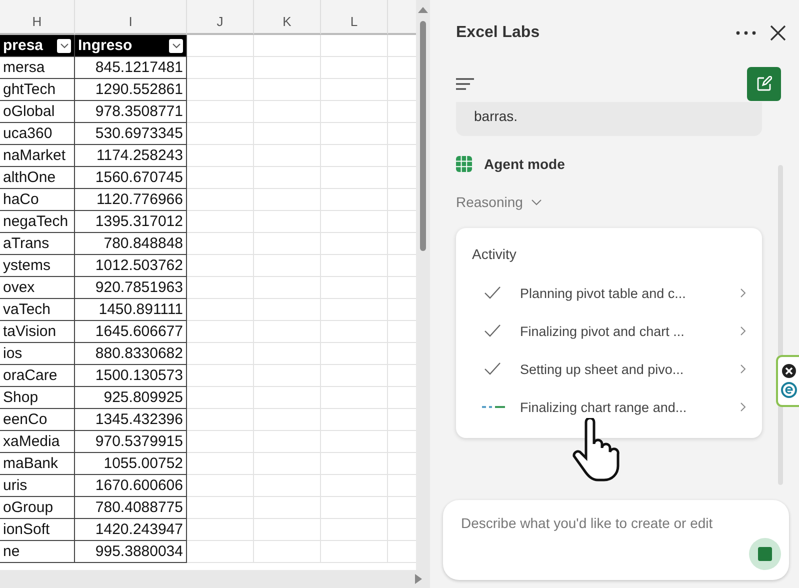 The width and height of the screenshot is (799, 588). What do you see at coordinates (131, 508) in the screenshot?
I see `table-cell: 780.4088775` at bounding box center [131, 508].